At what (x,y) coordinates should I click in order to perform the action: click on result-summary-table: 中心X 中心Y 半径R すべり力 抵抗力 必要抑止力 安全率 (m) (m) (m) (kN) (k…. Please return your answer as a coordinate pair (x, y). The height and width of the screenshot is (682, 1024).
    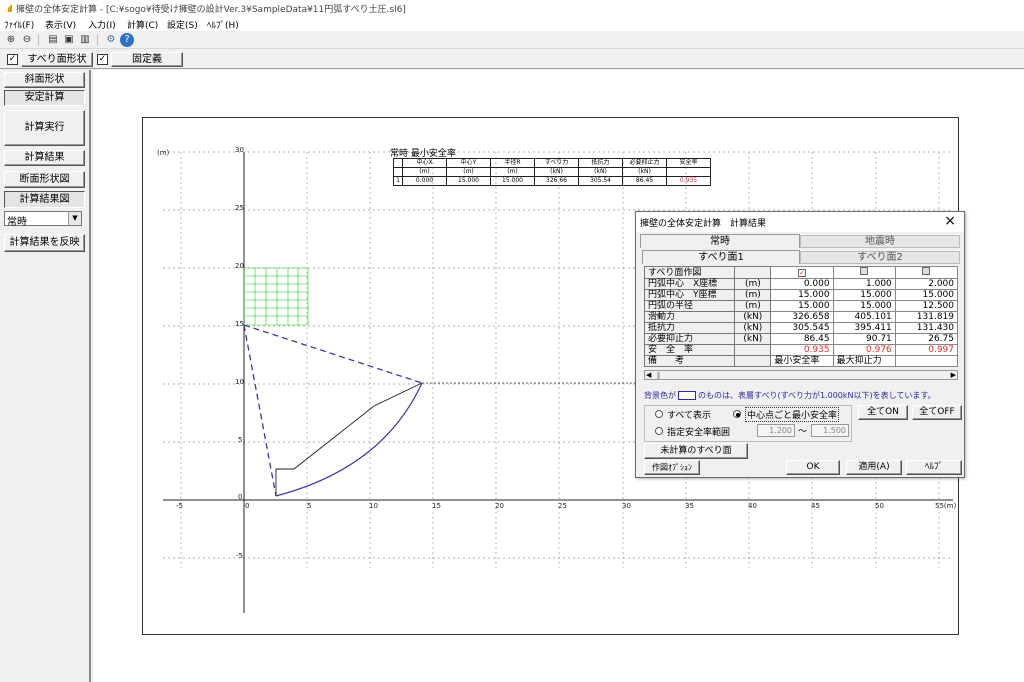
    Looking at the image, I should click on (552, 172).